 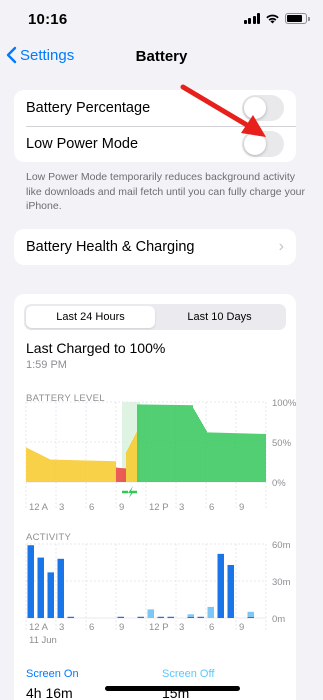 What do you see at coordinates (159, 507) in the screenshot?
I see `battery-x-tick-label: 12 P` at bounding box center [159, 507].